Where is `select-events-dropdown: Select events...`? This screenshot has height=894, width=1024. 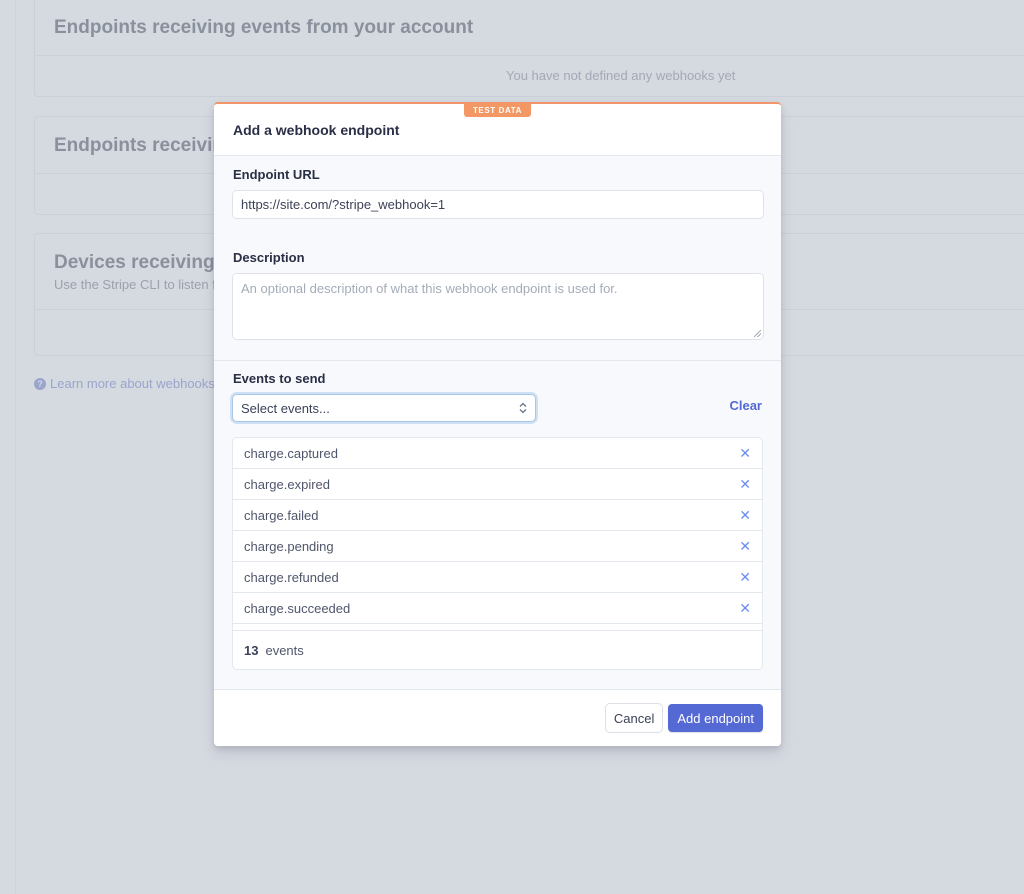
select-events-dropdown: Select events... is located at coordinates (384, 408).